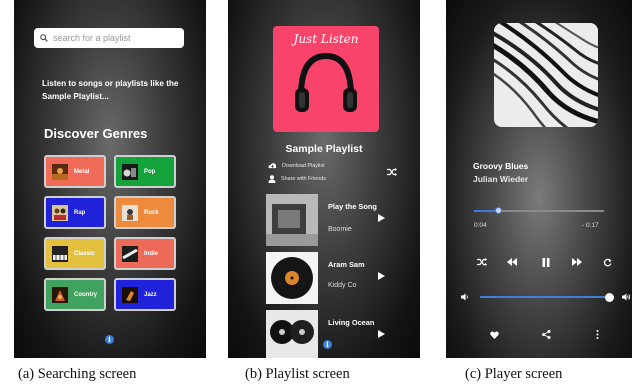  I want to click on genre-tile-metal: Metal, so click(75, 171).